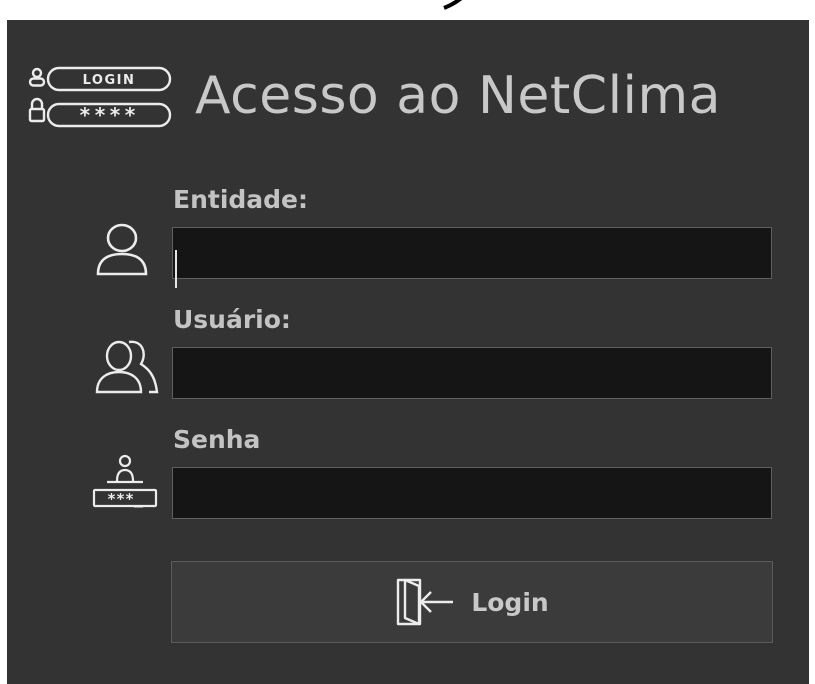  Describe the element at coordinates (217, 439) in the screenshot. I see `senha-label: Senha` at that location.